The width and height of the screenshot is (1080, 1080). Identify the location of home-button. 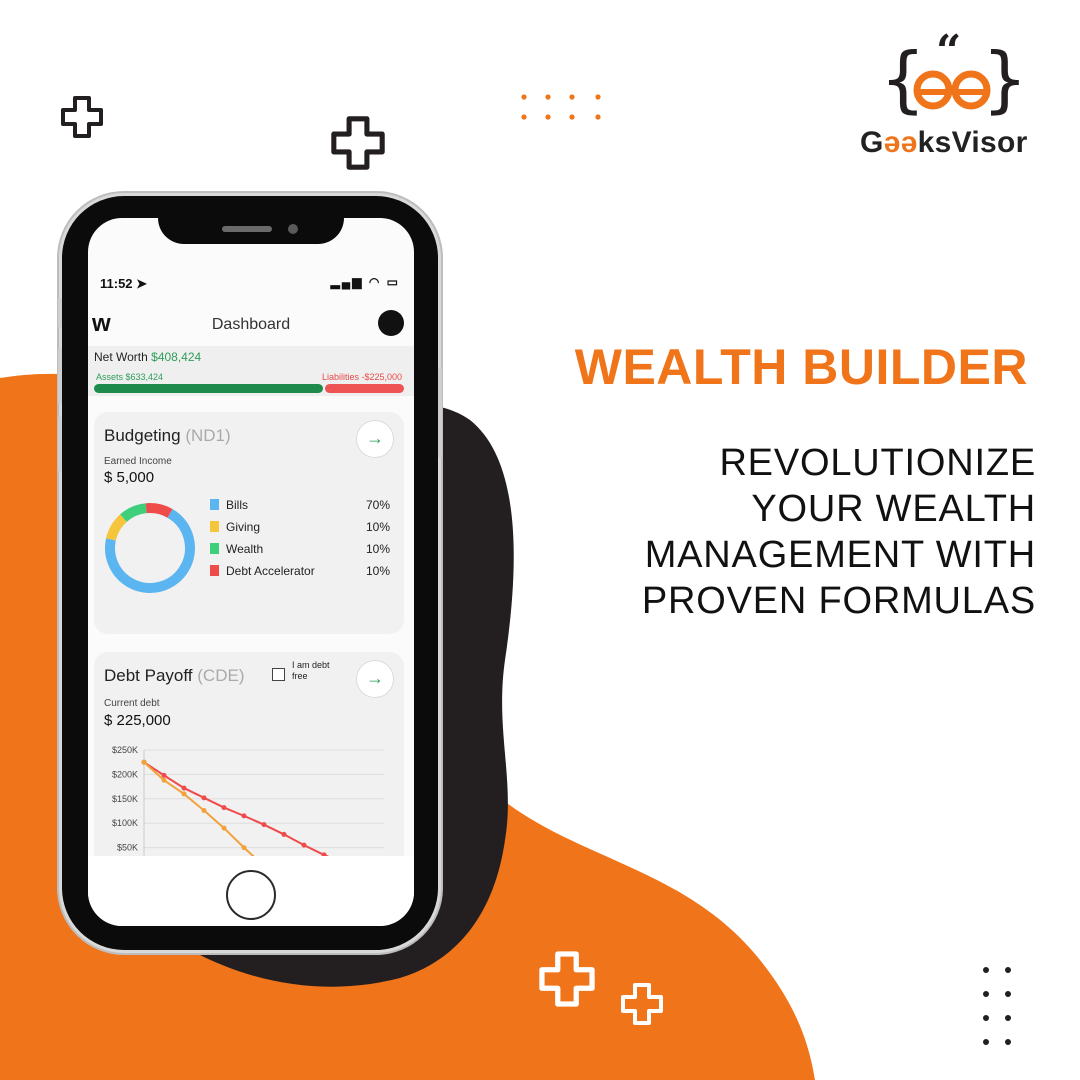
(251, 895).